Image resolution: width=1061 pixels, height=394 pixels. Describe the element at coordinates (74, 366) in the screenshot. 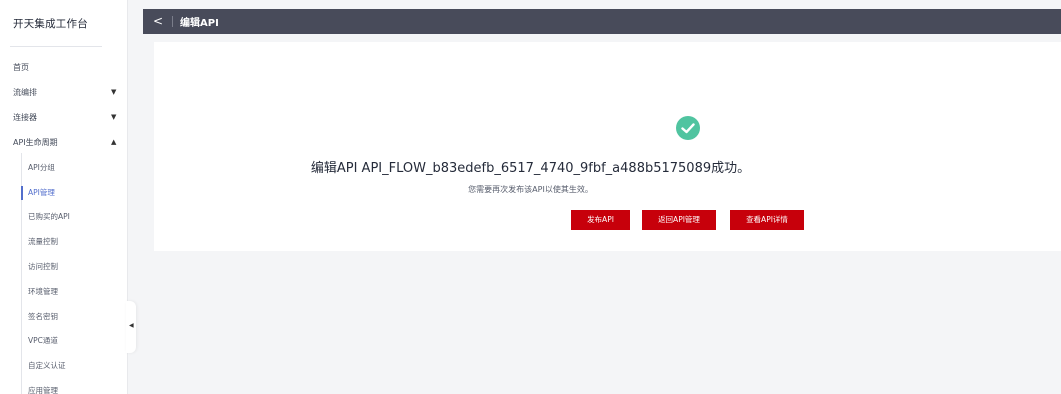

I see `sidebar-item-custom-auth: 自定义认证` at that location.